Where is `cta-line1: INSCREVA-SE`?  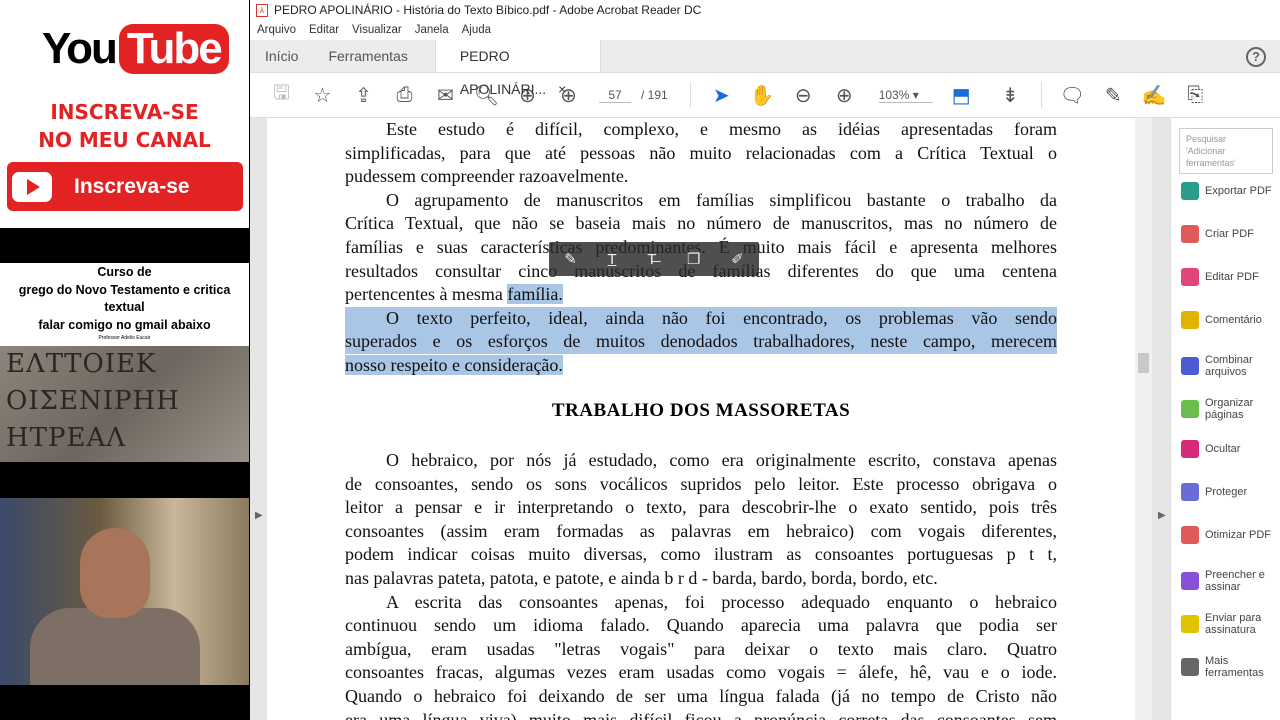 cta-line1: INSCREVA-SE is located at coordinates (124, 112).